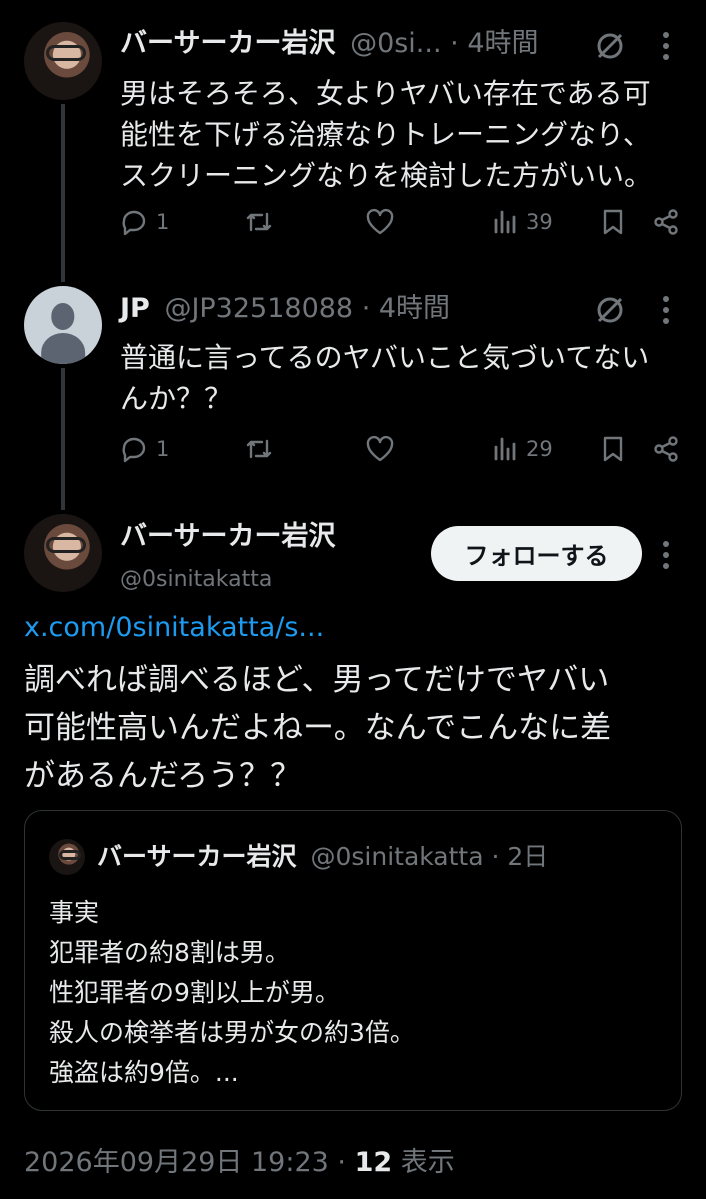 The width and height of the screenshot is (706, 1199). I want to click on tweet-header: バーサーカー岩沢 @0si... · 4時間, so click(329, 43).